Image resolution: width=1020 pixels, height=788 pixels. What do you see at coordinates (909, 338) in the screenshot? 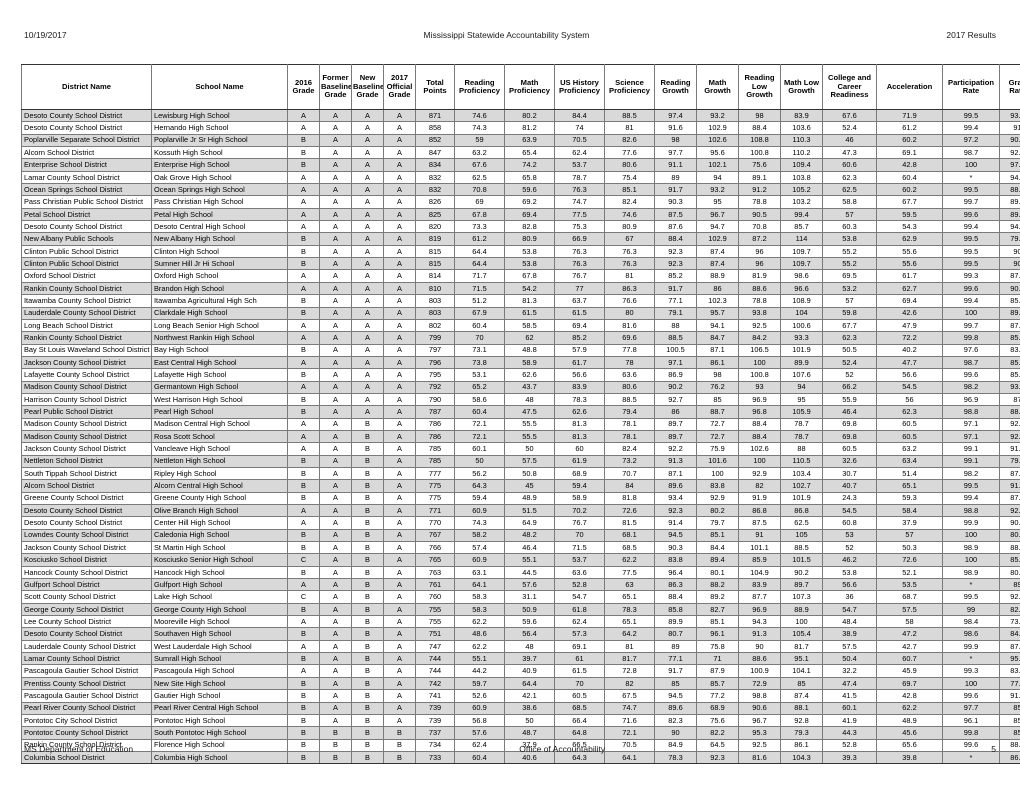
I see `cell-value: 72.2` at bounding box center [909, 338].